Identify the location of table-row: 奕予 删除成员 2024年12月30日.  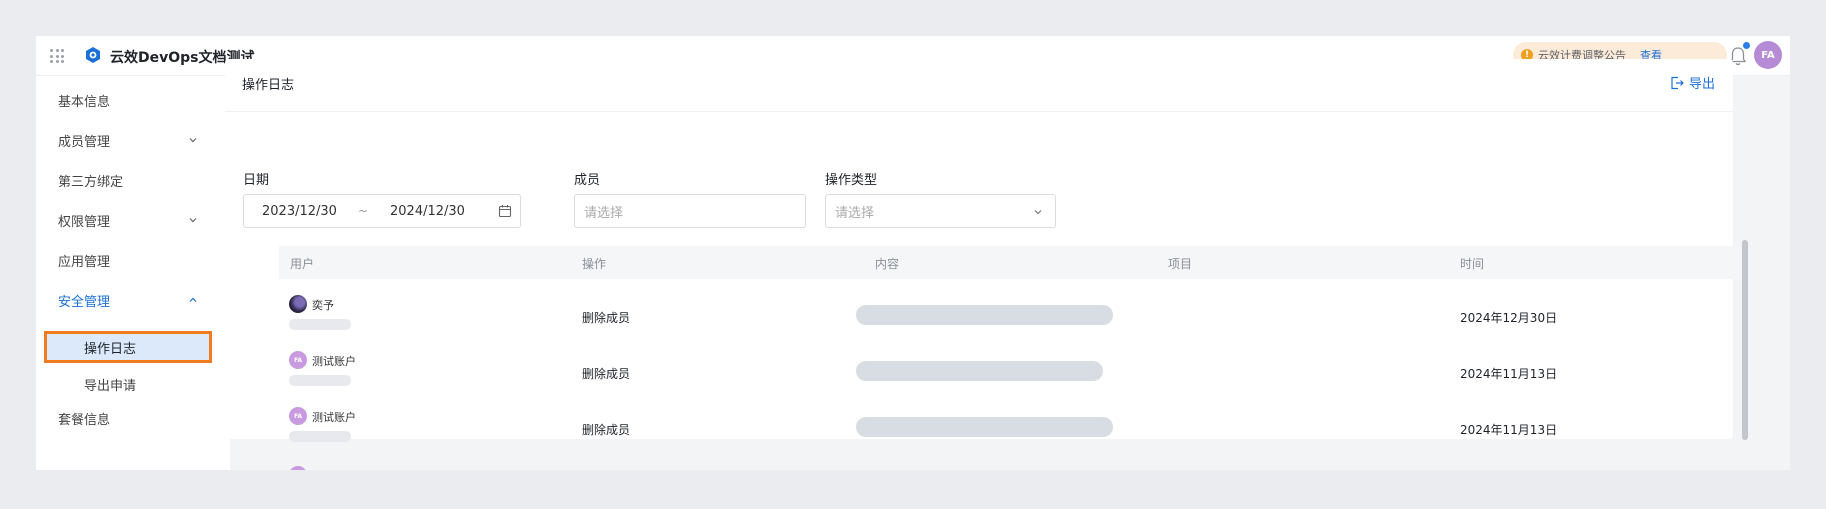
(1011, 315).